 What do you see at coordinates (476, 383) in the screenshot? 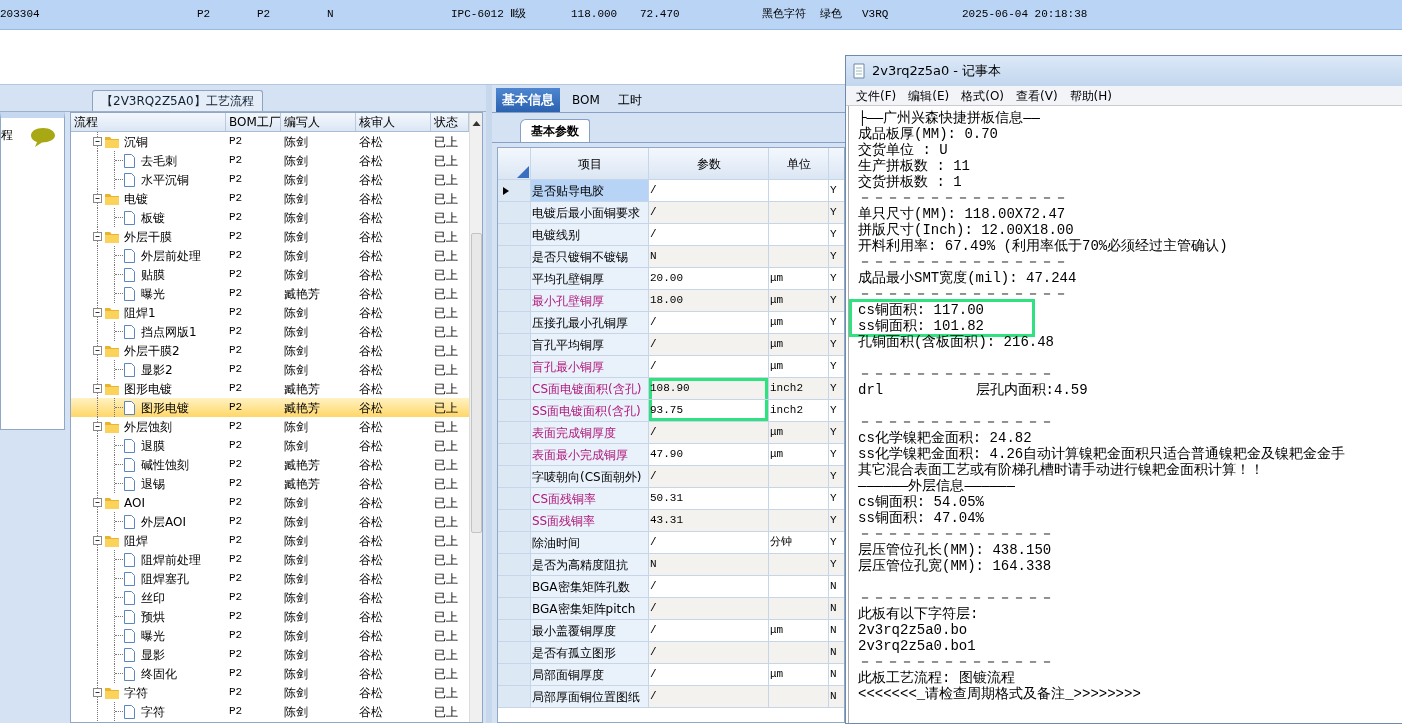
I see `scroll-thumb` at bounding box center [476, 383].